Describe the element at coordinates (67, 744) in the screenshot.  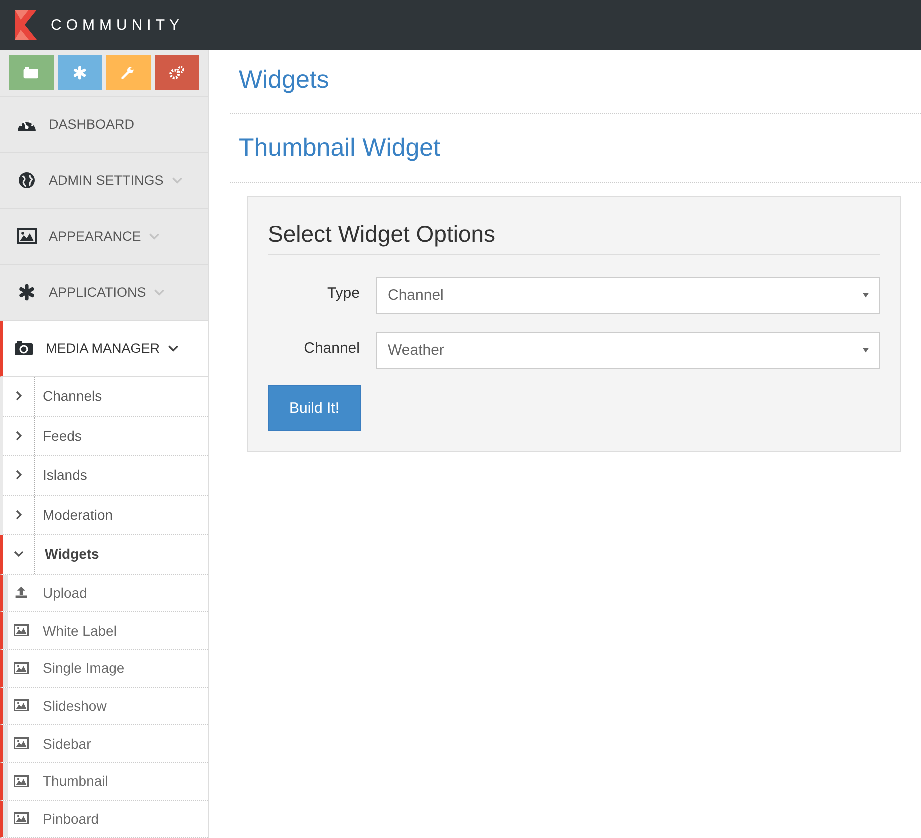
I see `submenu-label: Sidebar` at that location.